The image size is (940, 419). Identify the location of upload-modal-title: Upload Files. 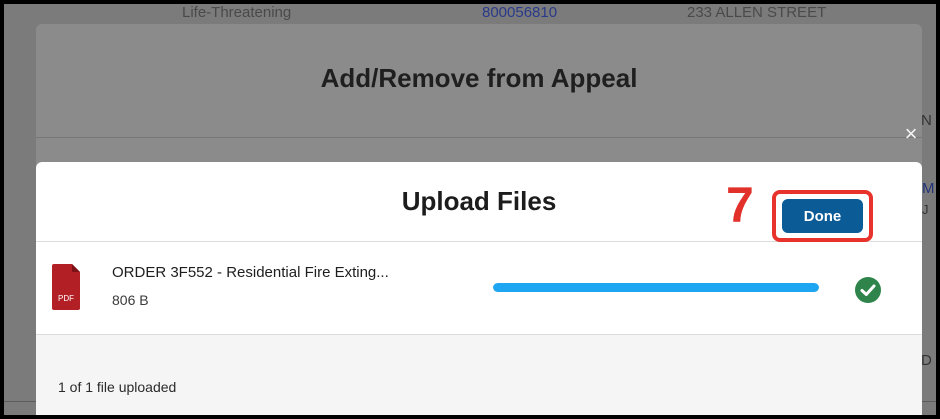
(479, 201).